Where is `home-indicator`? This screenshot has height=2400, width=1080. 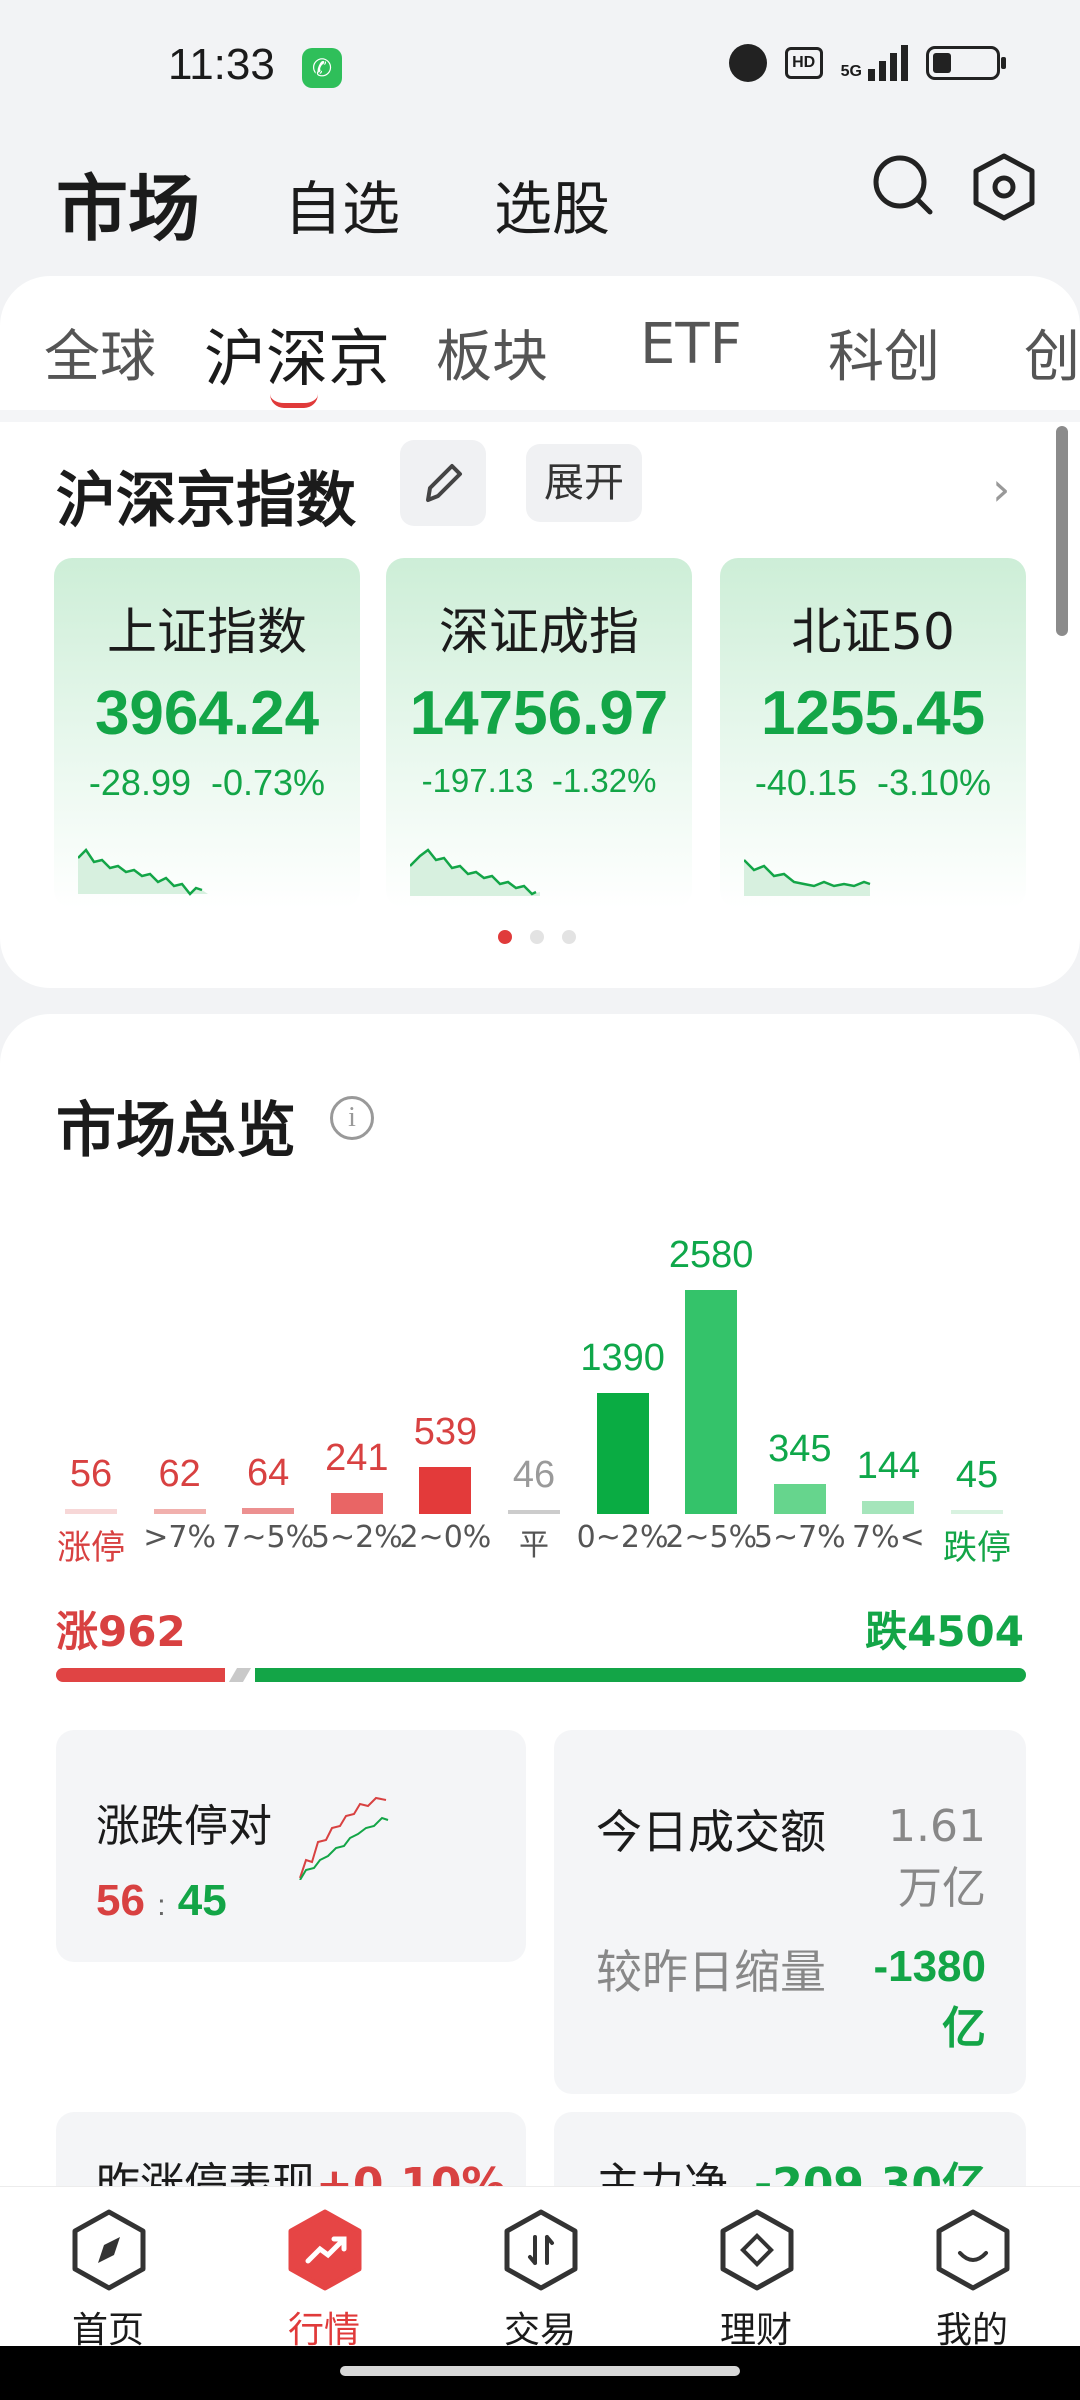
home-indicator is located at coordinates (540, 2371).